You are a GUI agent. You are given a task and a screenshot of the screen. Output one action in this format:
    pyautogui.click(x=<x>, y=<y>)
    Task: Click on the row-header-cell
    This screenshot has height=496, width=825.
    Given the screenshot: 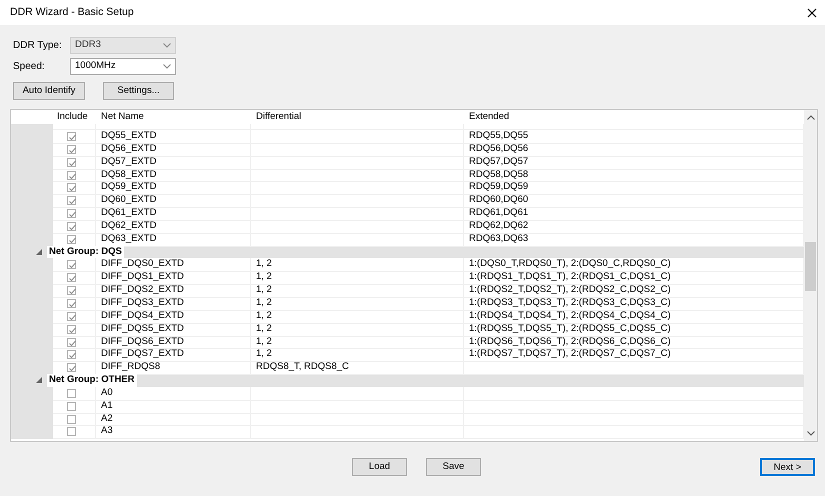 What is the action you would take?
    pyautogui.click(x=32, y=432)
    